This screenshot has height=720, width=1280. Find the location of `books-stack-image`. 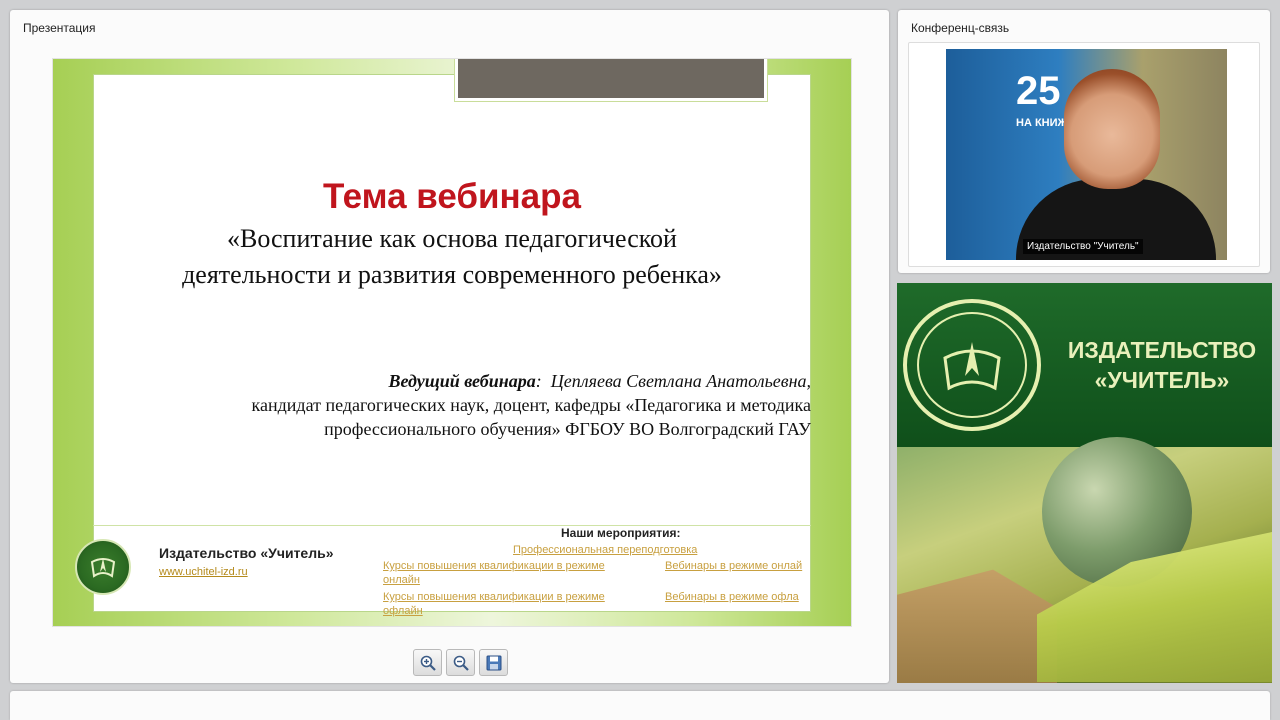

books-stack-image is located at coordinates (977, 626).